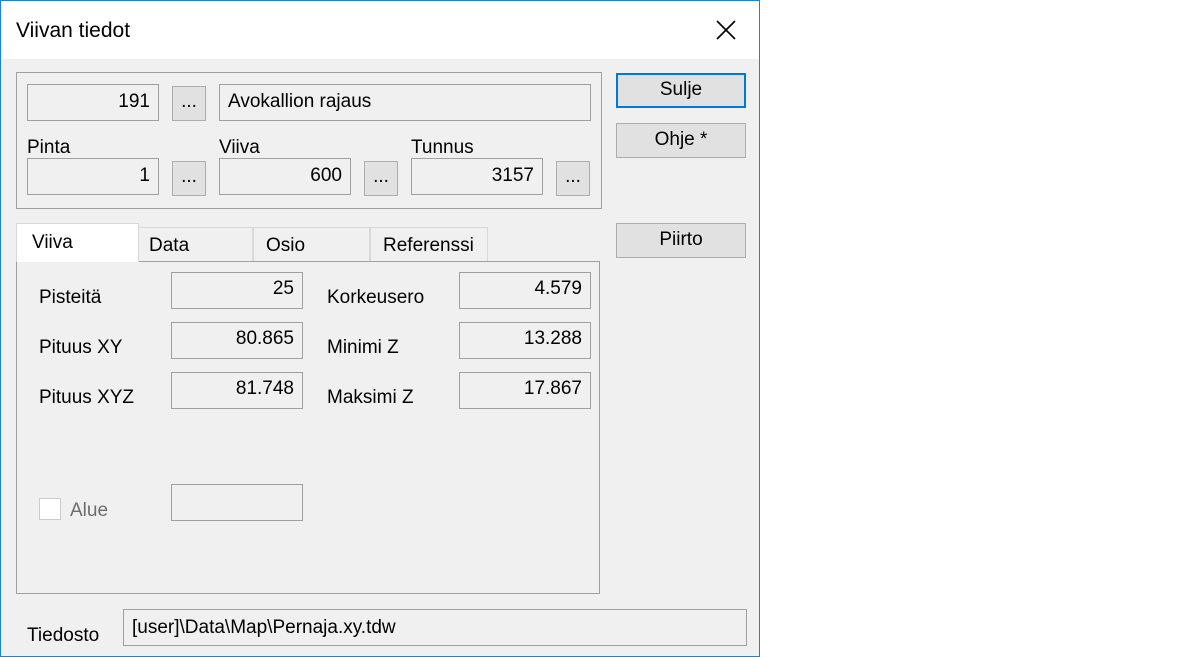 The image size is (1200, 657). Describe the element at coordinates (93, 102) in the screenshot. I see `number-field: 191` at that location.